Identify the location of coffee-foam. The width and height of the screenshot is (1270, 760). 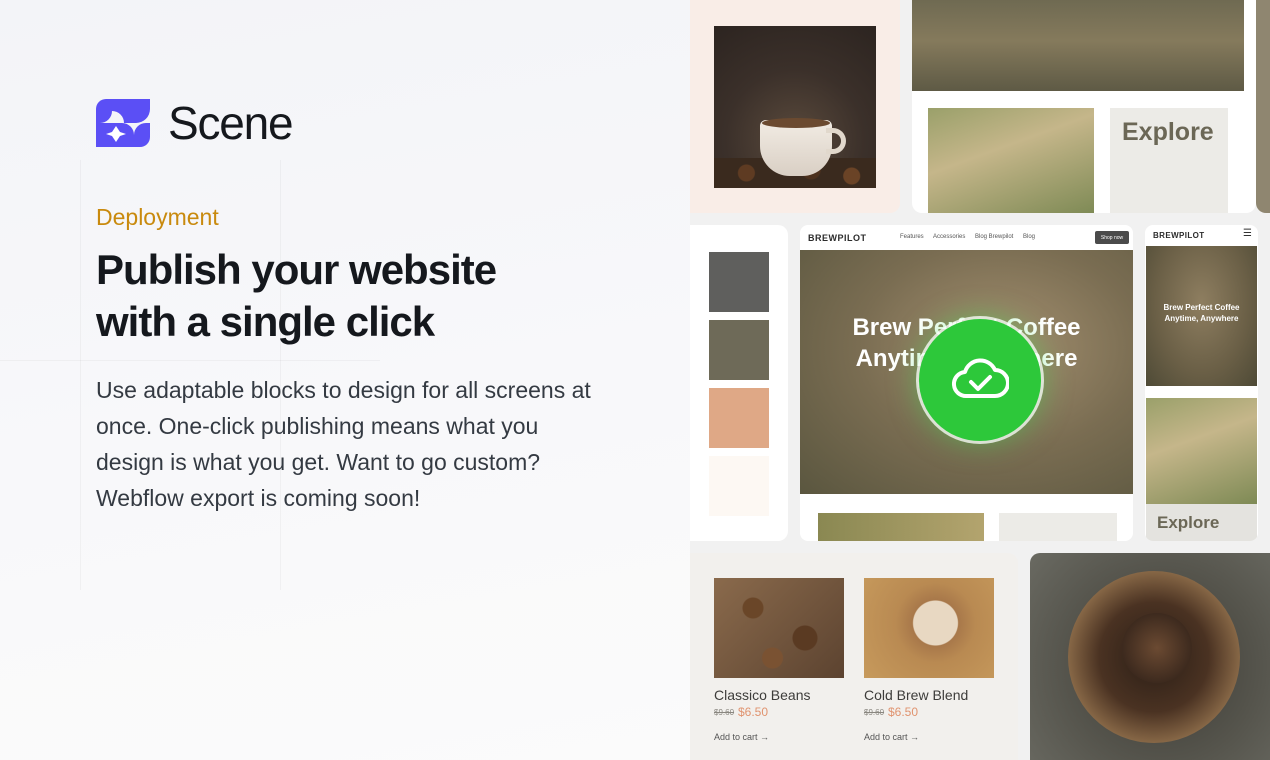
(1157, 648).